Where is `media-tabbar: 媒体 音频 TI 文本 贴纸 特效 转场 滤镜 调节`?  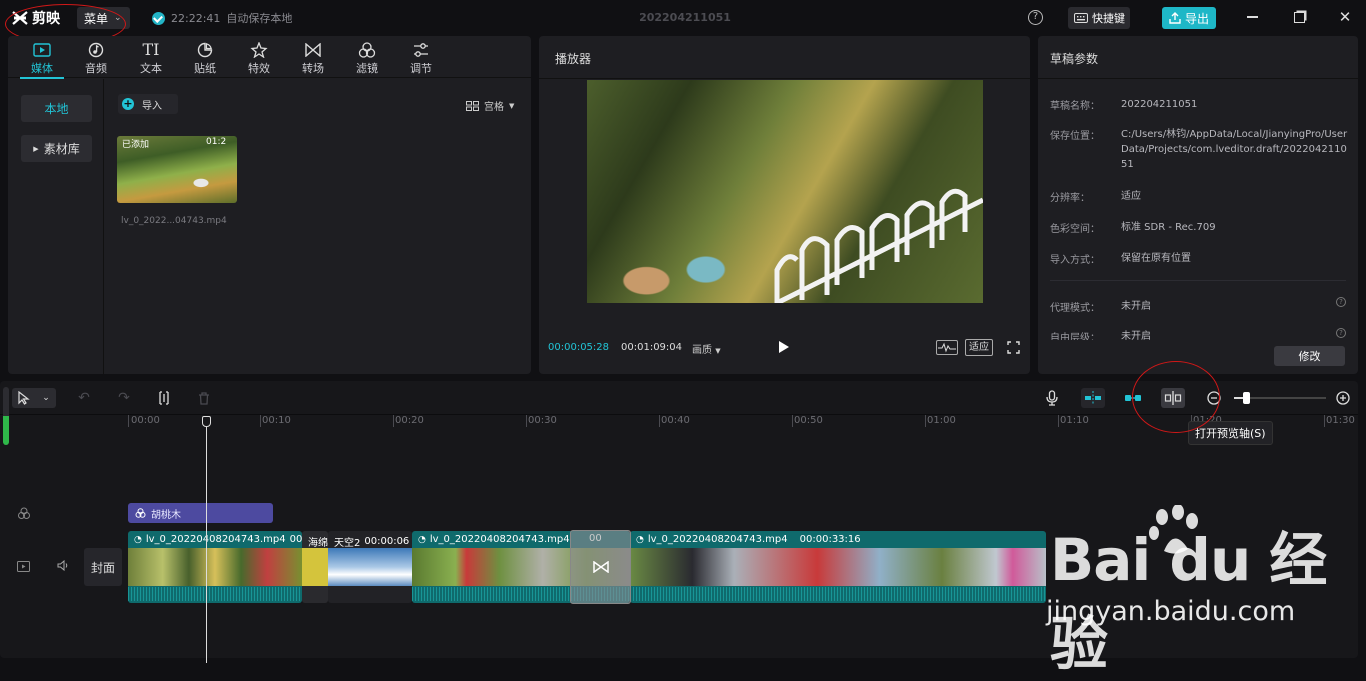
media-tabbar: 媒体 音频 TI 文本 贴纸 特效 转场 滤镜 调节 is located at coordinates (269, 57).